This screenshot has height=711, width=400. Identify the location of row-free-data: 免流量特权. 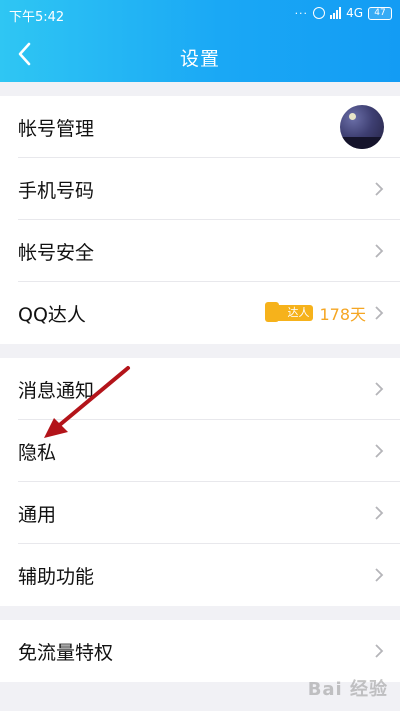
(200, 651).